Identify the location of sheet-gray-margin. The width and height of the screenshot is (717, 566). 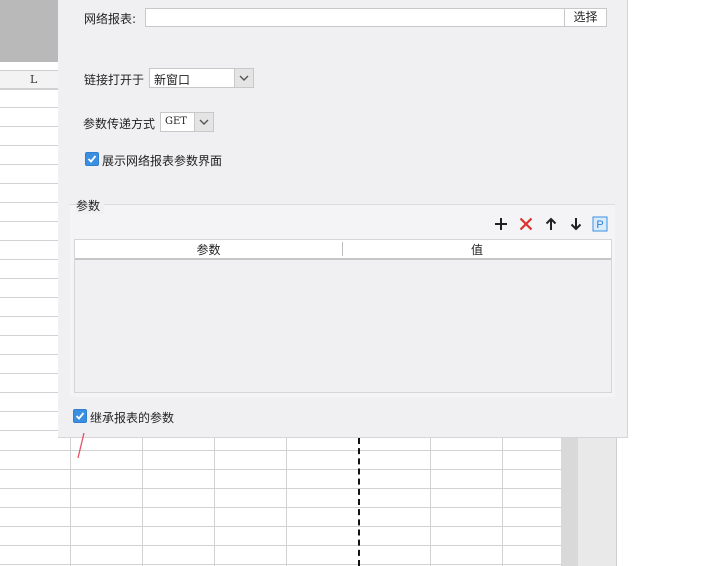
(569, 502).